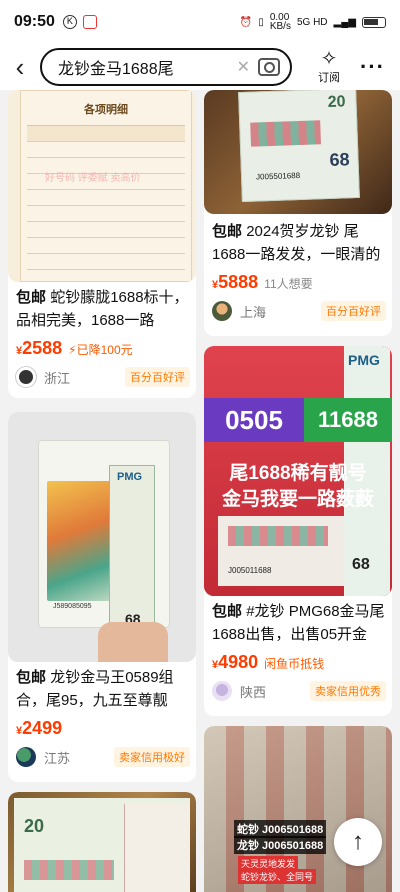 This screenshot has height=892, width=400. I want to click on product-image: 20, so click(102, 842).